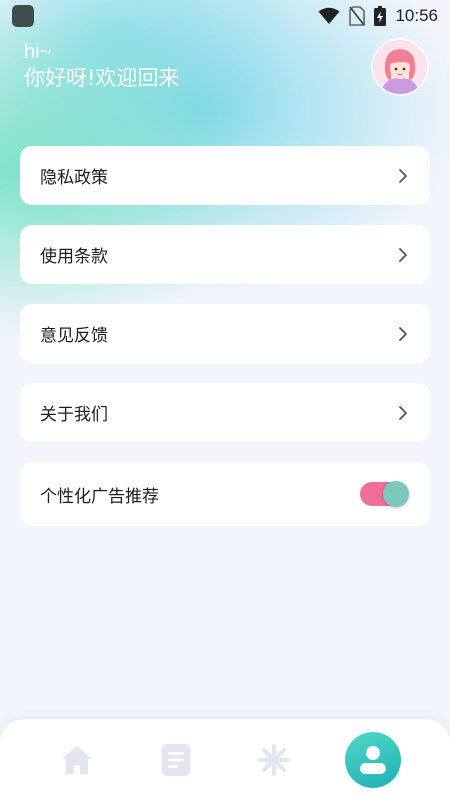 The height and width of the screenshot is (800, 450). I want to click on tab-home, so click(77, 760).